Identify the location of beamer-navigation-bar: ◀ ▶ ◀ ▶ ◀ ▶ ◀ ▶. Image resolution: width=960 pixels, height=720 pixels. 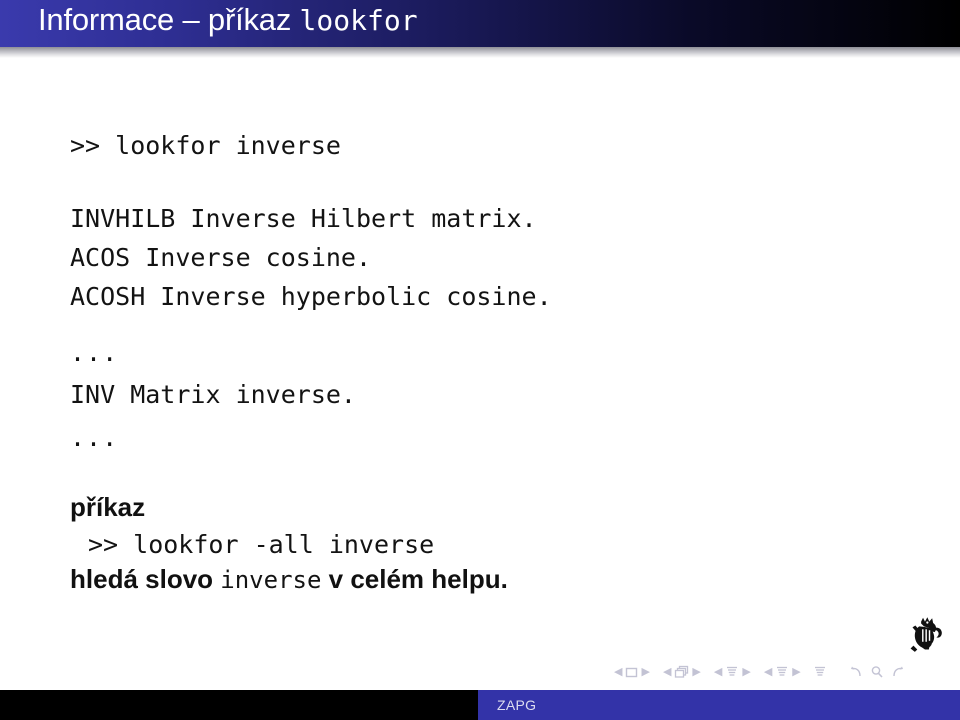
(780, 672).